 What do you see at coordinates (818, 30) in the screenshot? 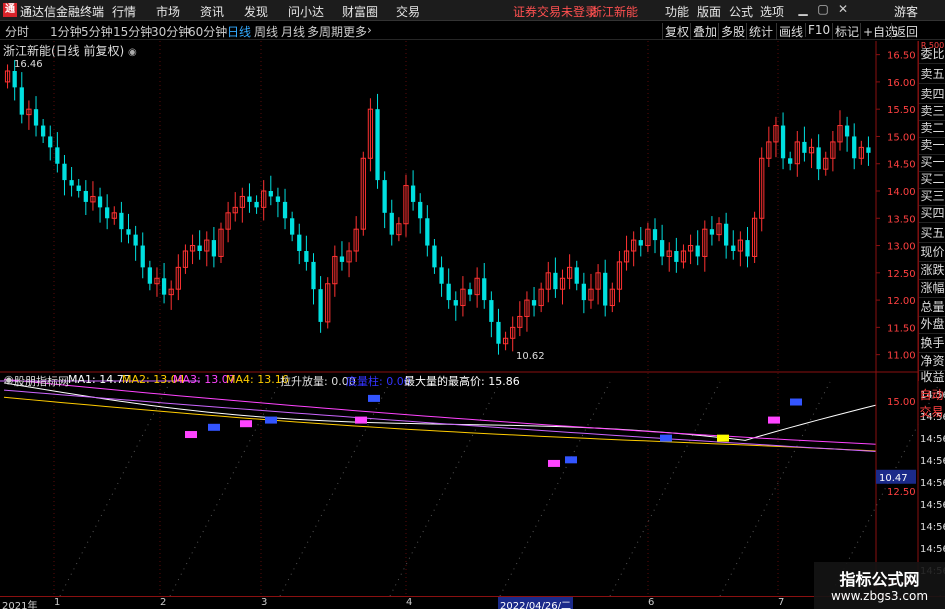
I see `tool-f10: F10` at bounding box center [818, 30].